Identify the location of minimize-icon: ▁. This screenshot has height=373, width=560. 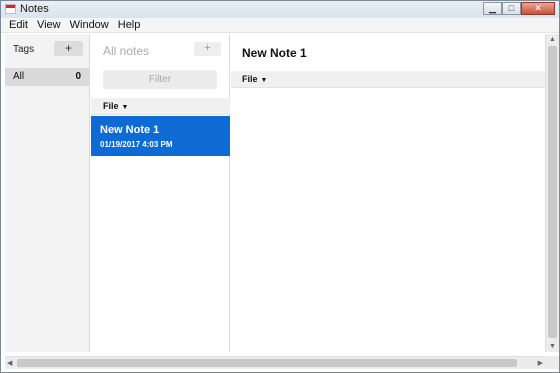
(492, 8).